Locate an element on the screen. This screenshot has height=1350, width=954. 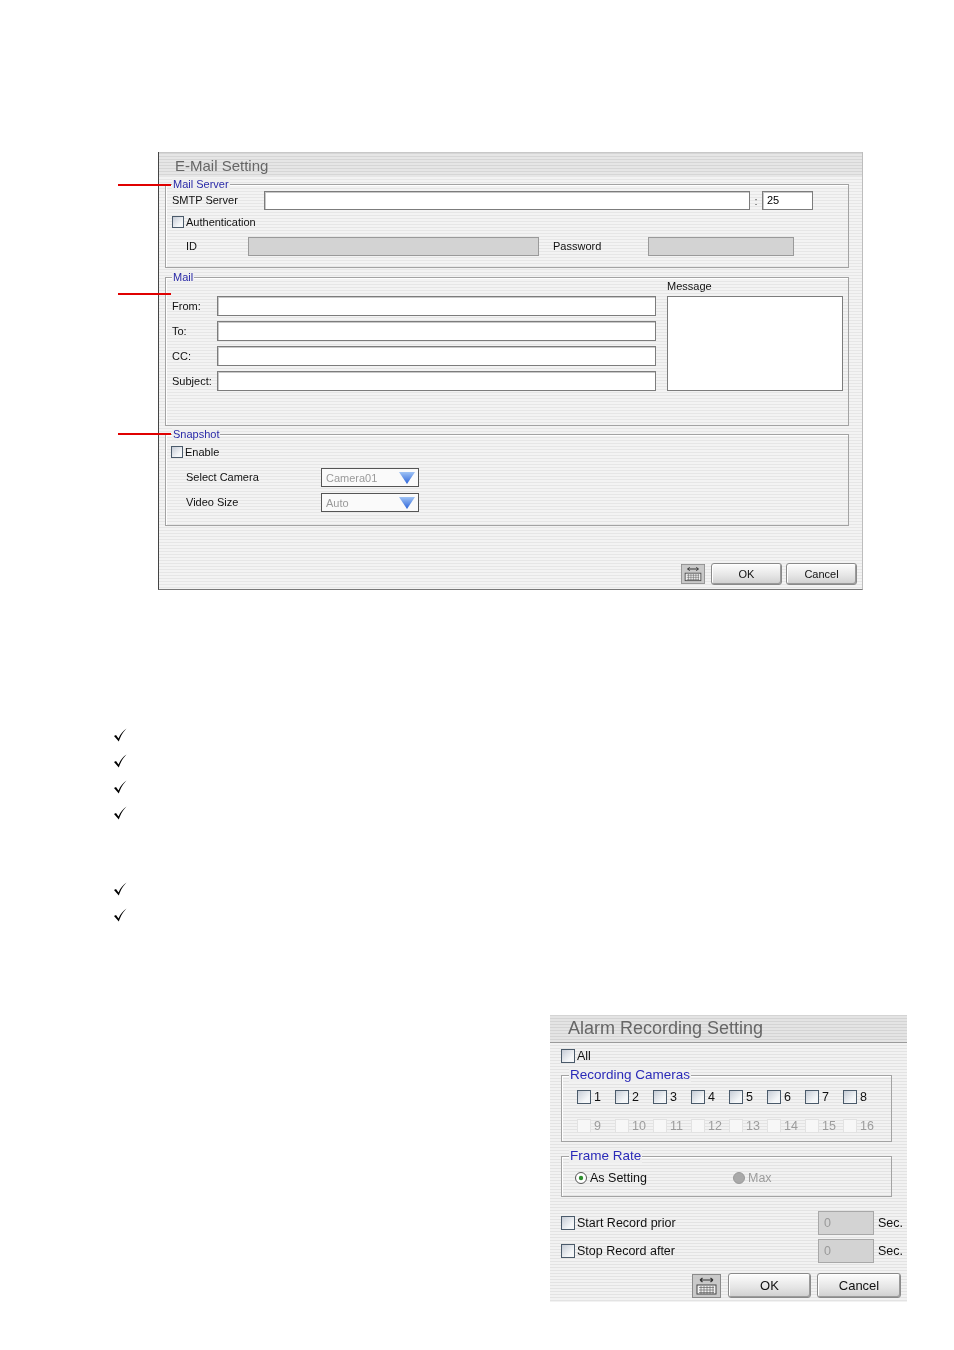
checkbox-label: 15 is located at coordinates (829, 1126).